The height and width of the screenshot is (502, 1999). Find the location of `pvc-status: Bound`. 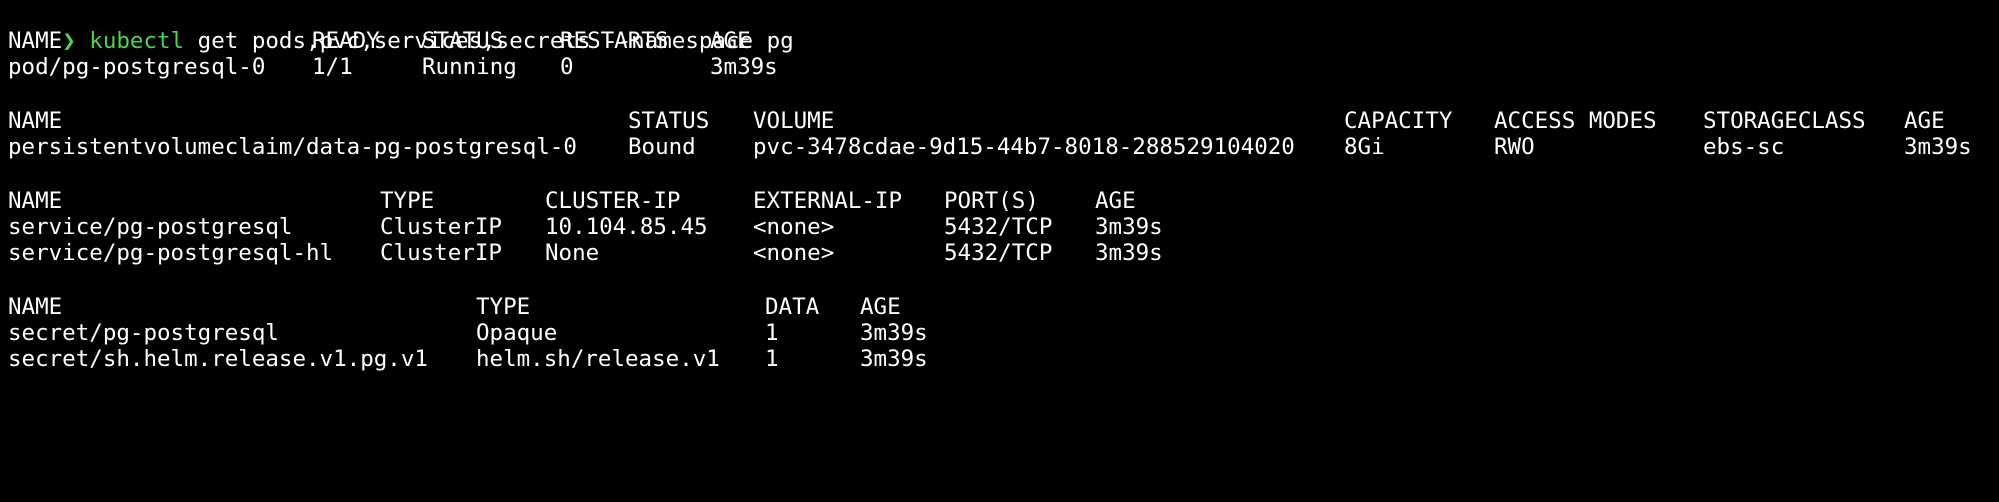

pvc-status: Bound is located at coordinates (662, 147).